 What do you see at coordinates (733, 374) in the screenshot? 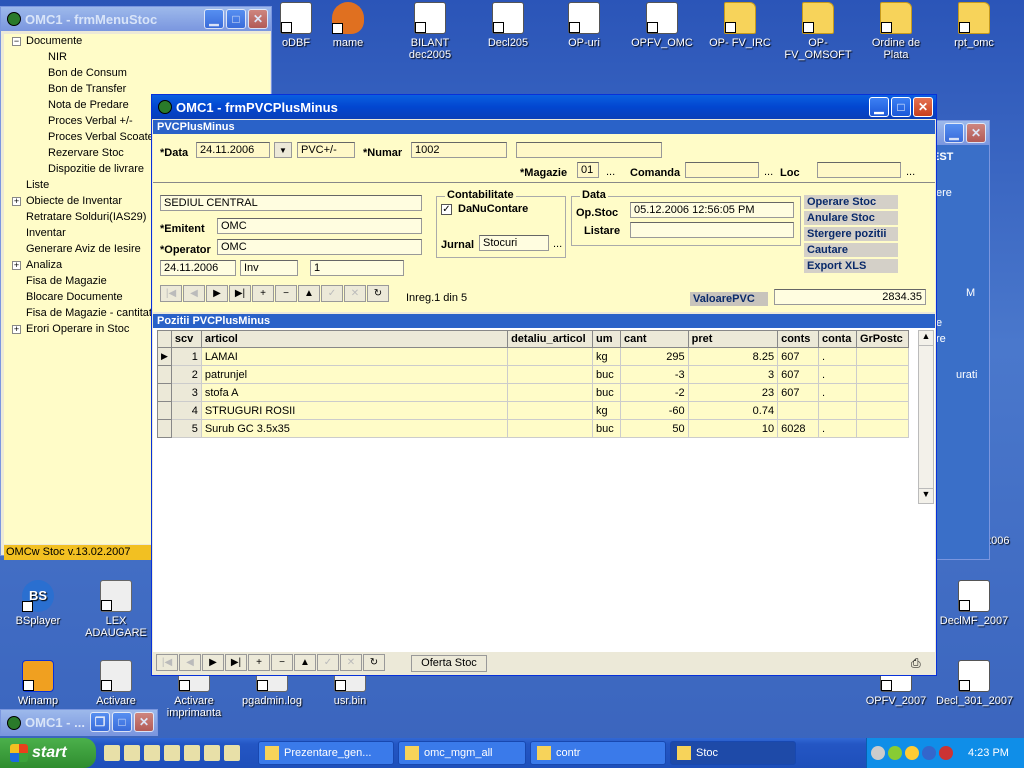
I see `grid-cell: 3` at bounding box center [733, 374].